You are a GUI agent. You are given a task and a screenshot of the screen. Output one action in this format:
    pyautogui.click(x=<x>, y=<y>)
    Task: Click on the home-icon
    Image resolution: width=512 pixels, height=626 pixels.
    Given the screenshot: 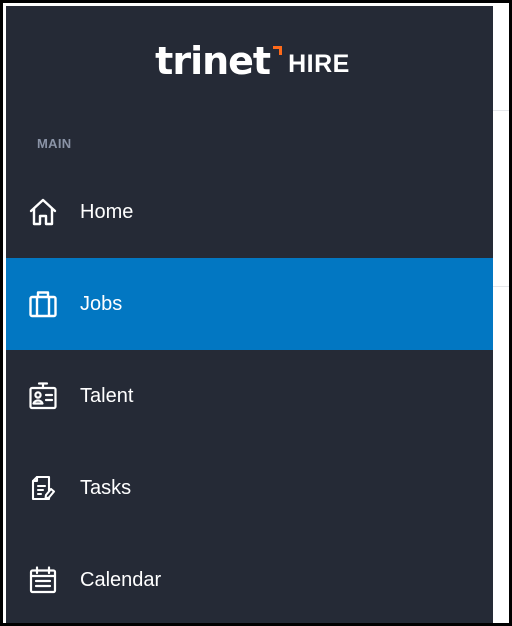 What is the action you would take?
    pyautogui.click(x=43, y=212)
    